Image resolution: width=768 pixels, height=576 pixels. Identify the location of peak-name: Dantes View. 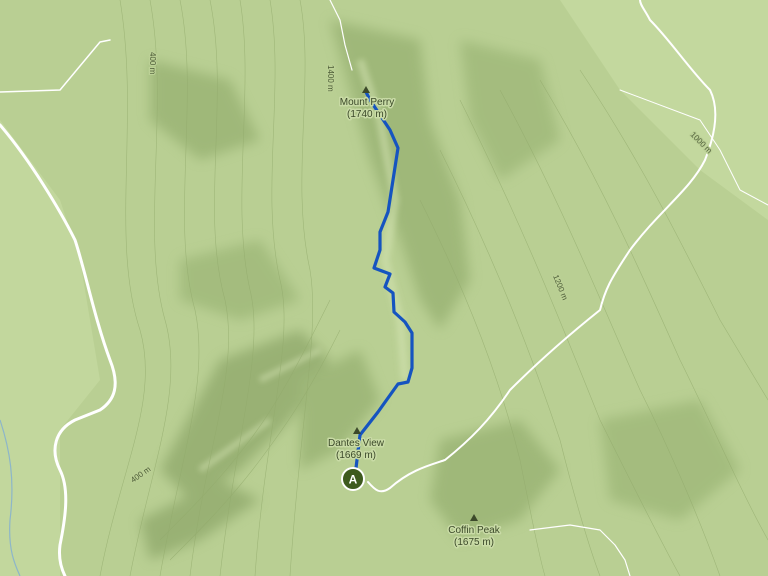
(356, 443).